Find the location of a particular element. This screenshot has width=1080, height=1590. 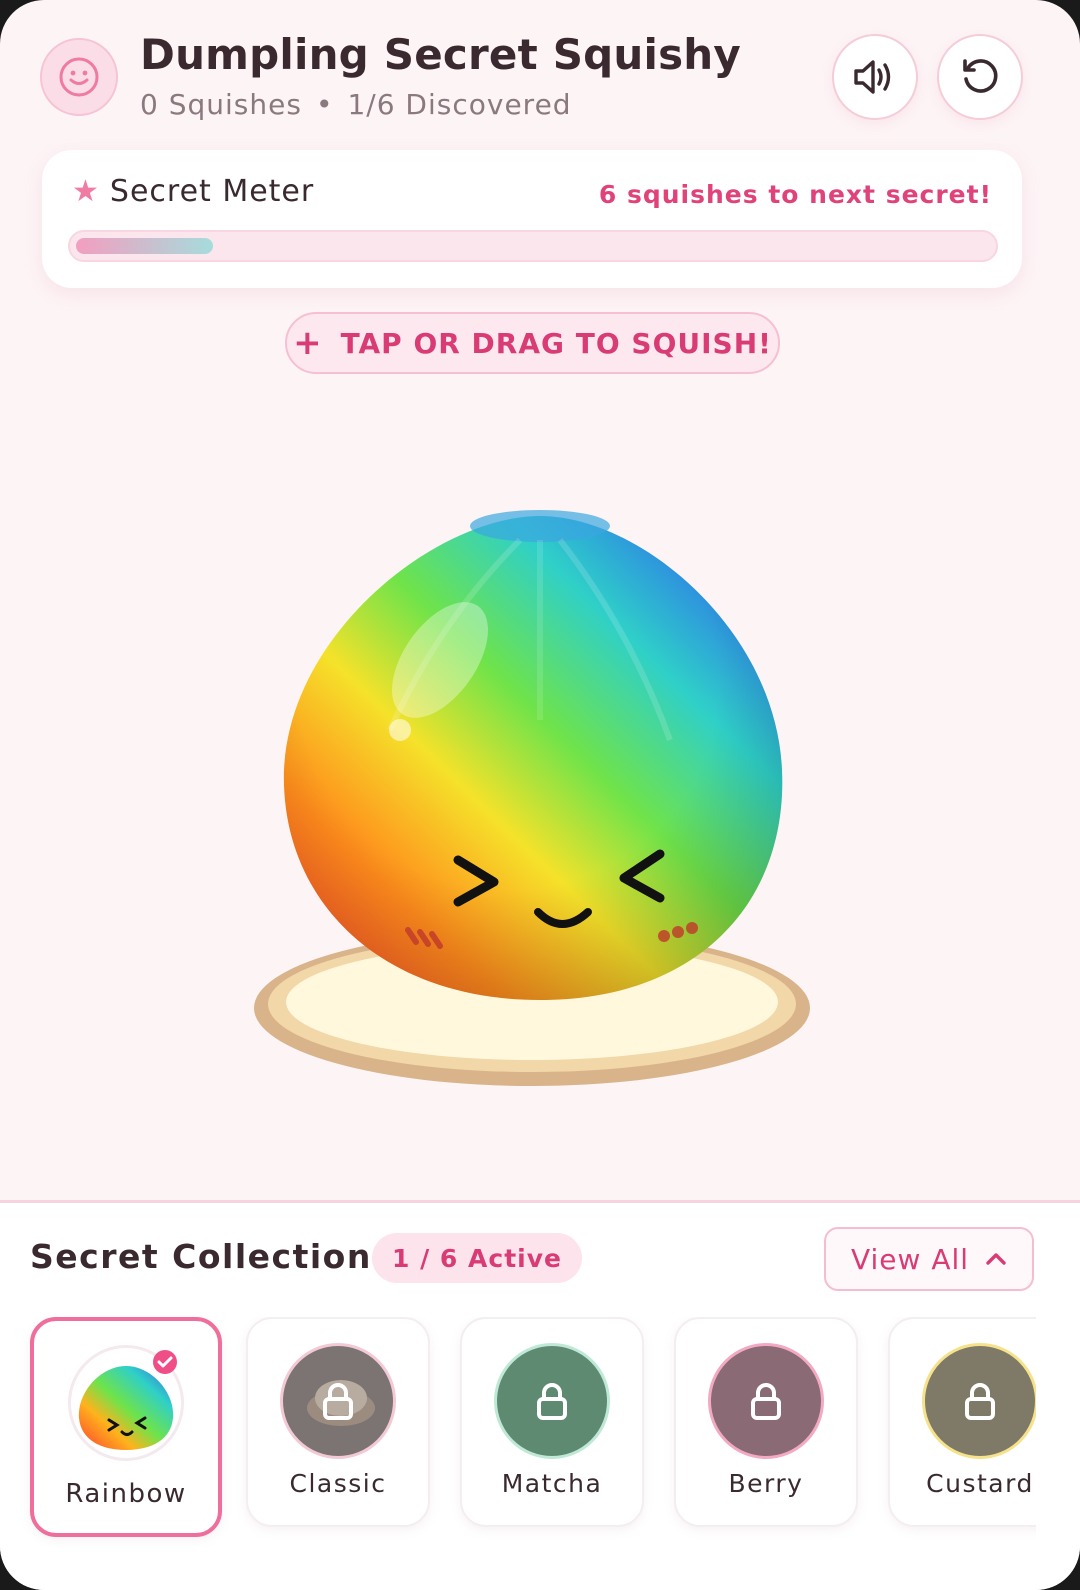

collection-card-custard: Custard is located at coordinates (962, 1422).